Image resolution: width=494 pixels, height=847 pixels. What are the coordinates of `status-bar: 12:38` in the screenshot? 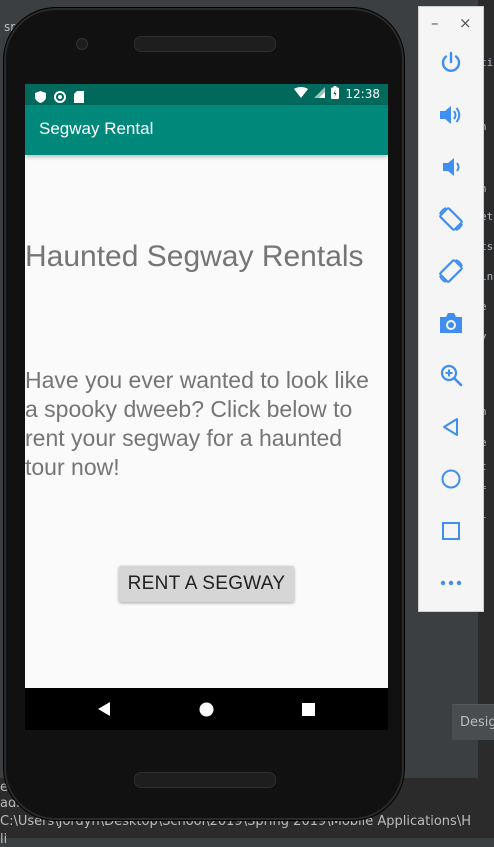 It's located at (206, 94).